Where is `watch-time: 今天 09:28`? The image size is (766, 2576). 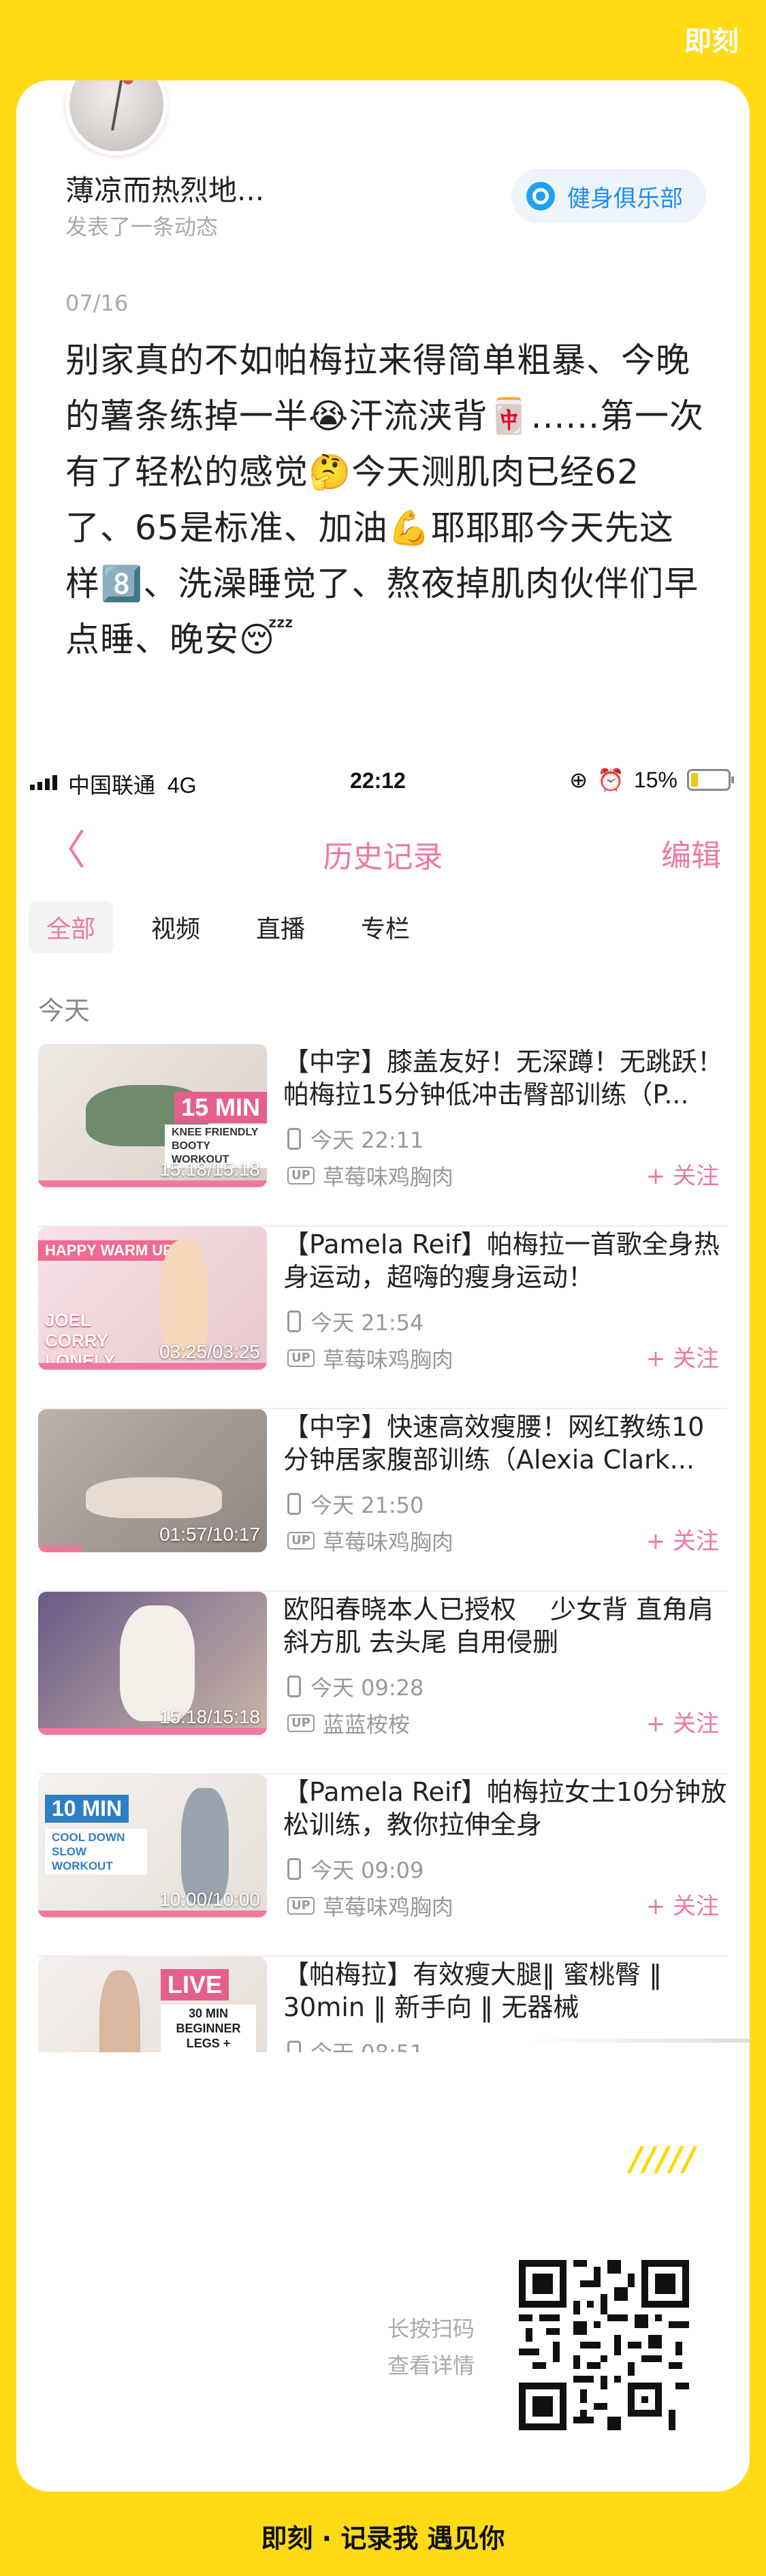
watch-time: 今天 09:28 is located at coordinates (367, 1688).